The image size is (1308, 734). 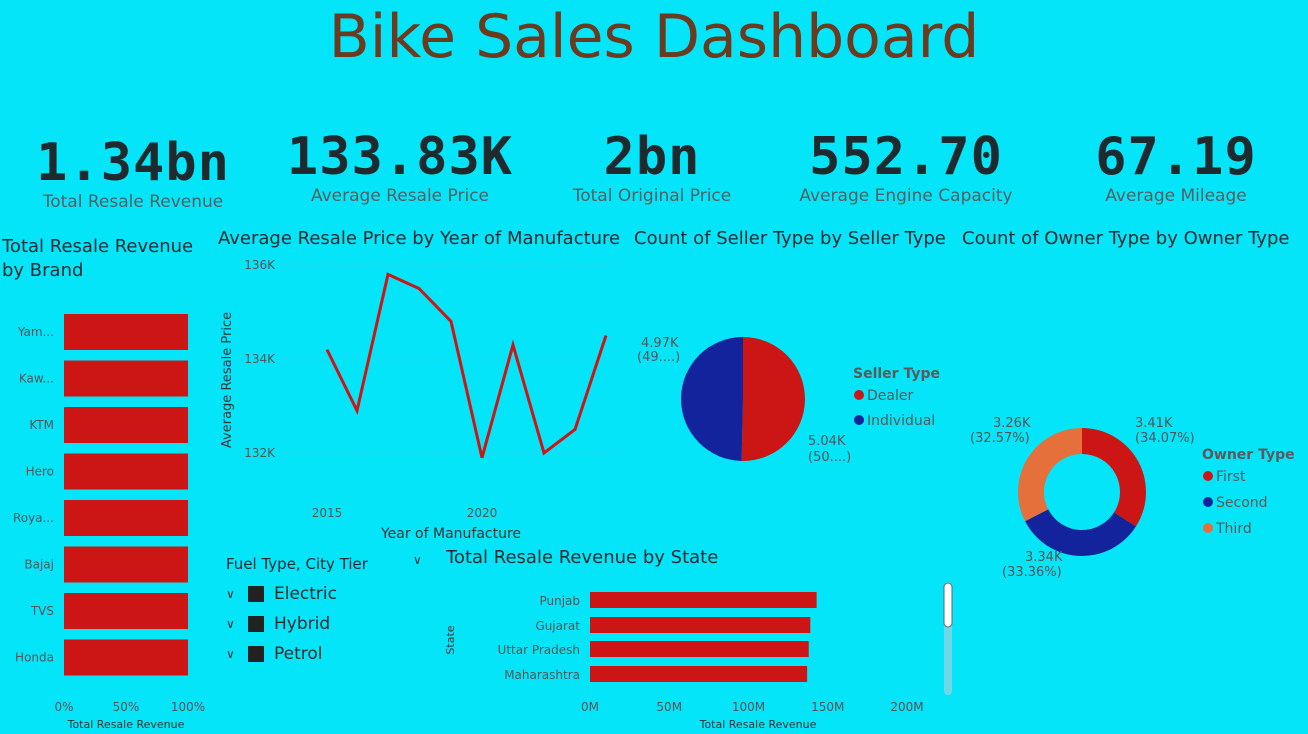 What do you see at coordinates (126, 707) in the screenshot?
I see `brand-x-tick: 50%` at bounding box center [126, 707].